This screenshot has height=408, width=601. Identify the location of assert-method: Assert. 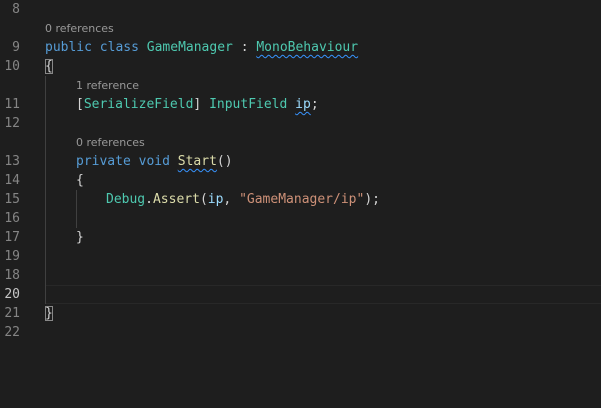
(176, 199).